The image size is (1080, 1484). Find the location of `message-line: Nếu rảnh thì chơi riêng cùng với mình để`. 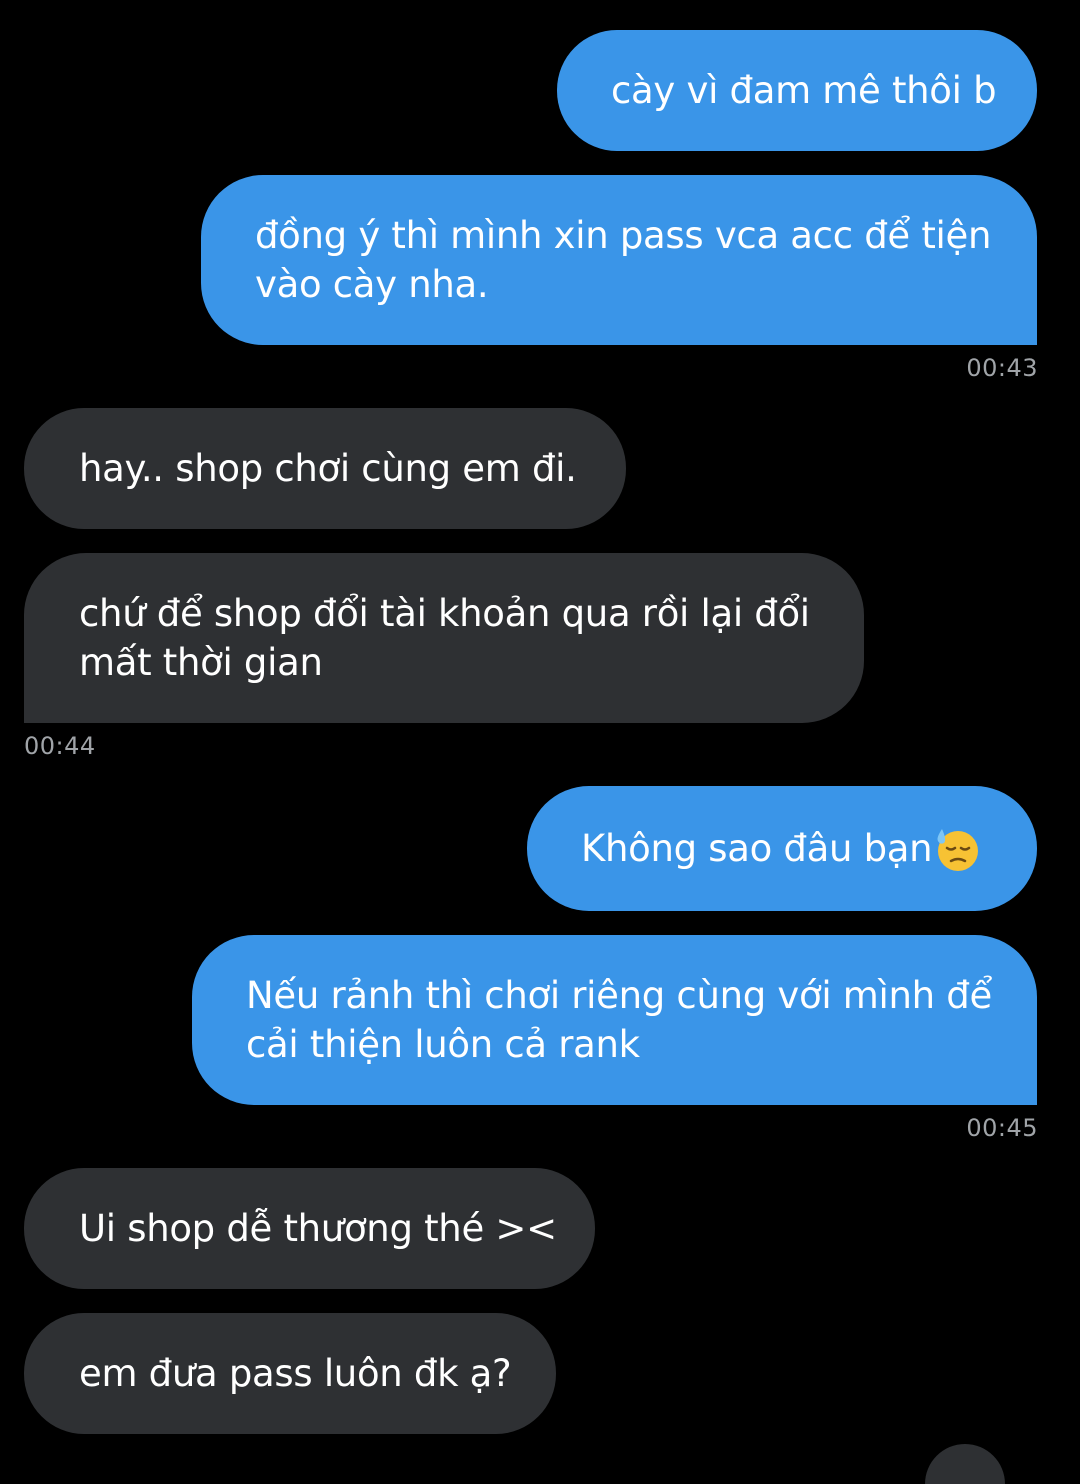

message-line: Nếu rảnh thì chơi riêng cùng với mình để is located at coordinates (619, 995).